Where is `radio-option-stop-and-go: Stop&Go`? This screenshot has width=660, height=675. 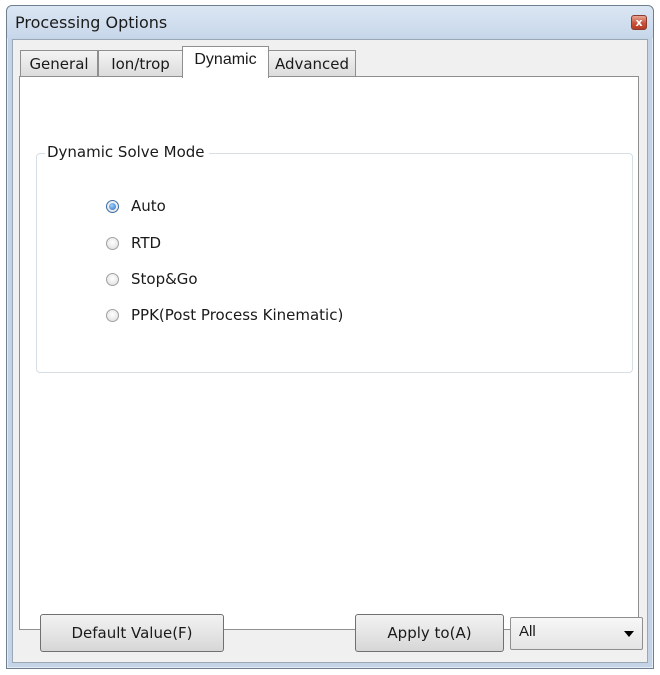
radio-option-stop-and-go: Stop&Go is located at coordinates (152, 279).